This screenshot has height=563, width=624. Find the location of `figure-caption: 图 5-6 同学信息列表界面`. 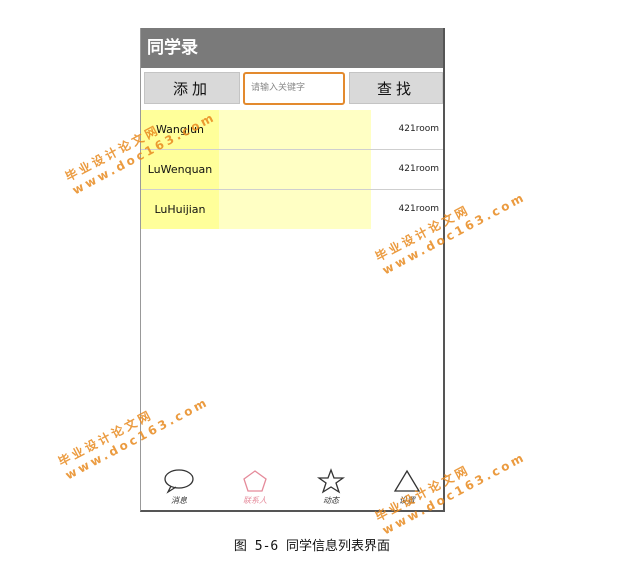

figure-caption: 图 5-6 同学信息列表界面 is located at coordinates (312, 546).